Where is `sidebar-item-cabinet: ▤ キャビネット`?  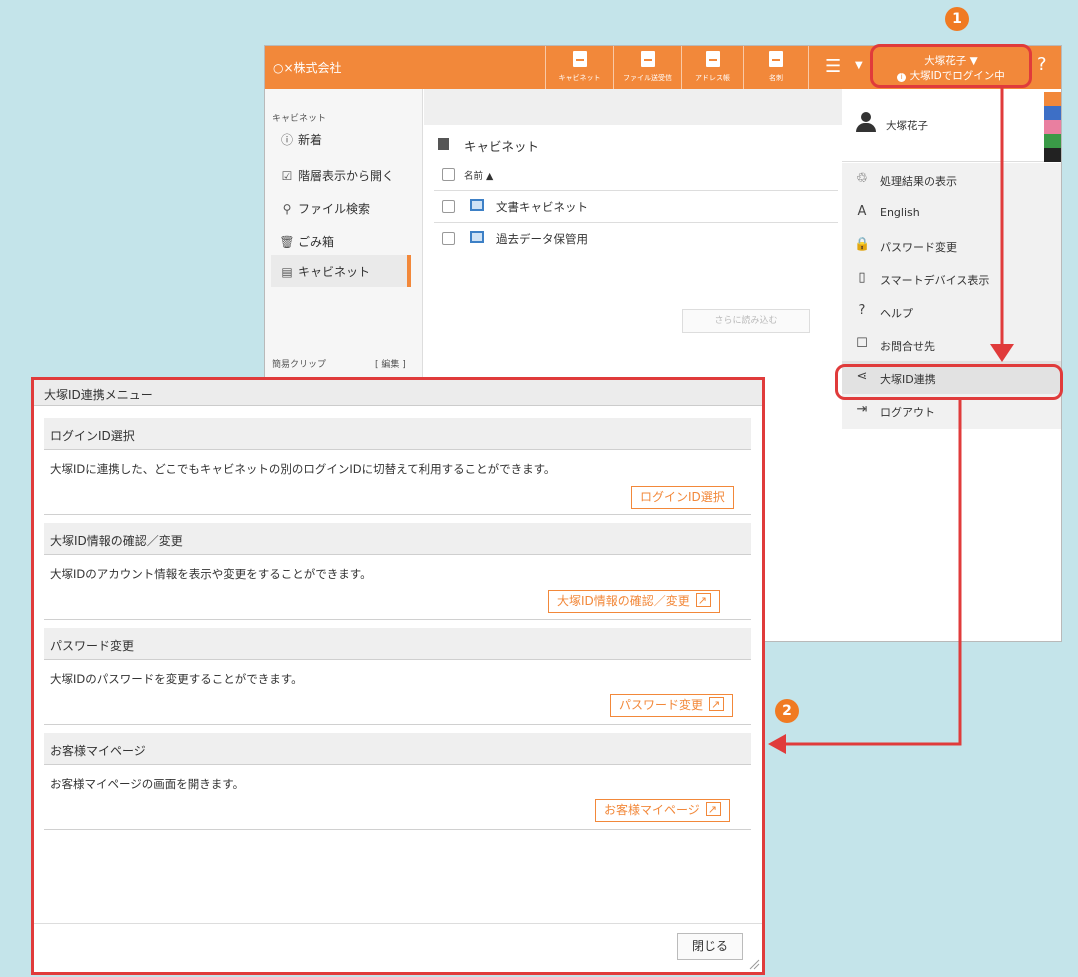
sidebar-item-cabinet: ▤ キャビネット is located at coordinates (341, 271).